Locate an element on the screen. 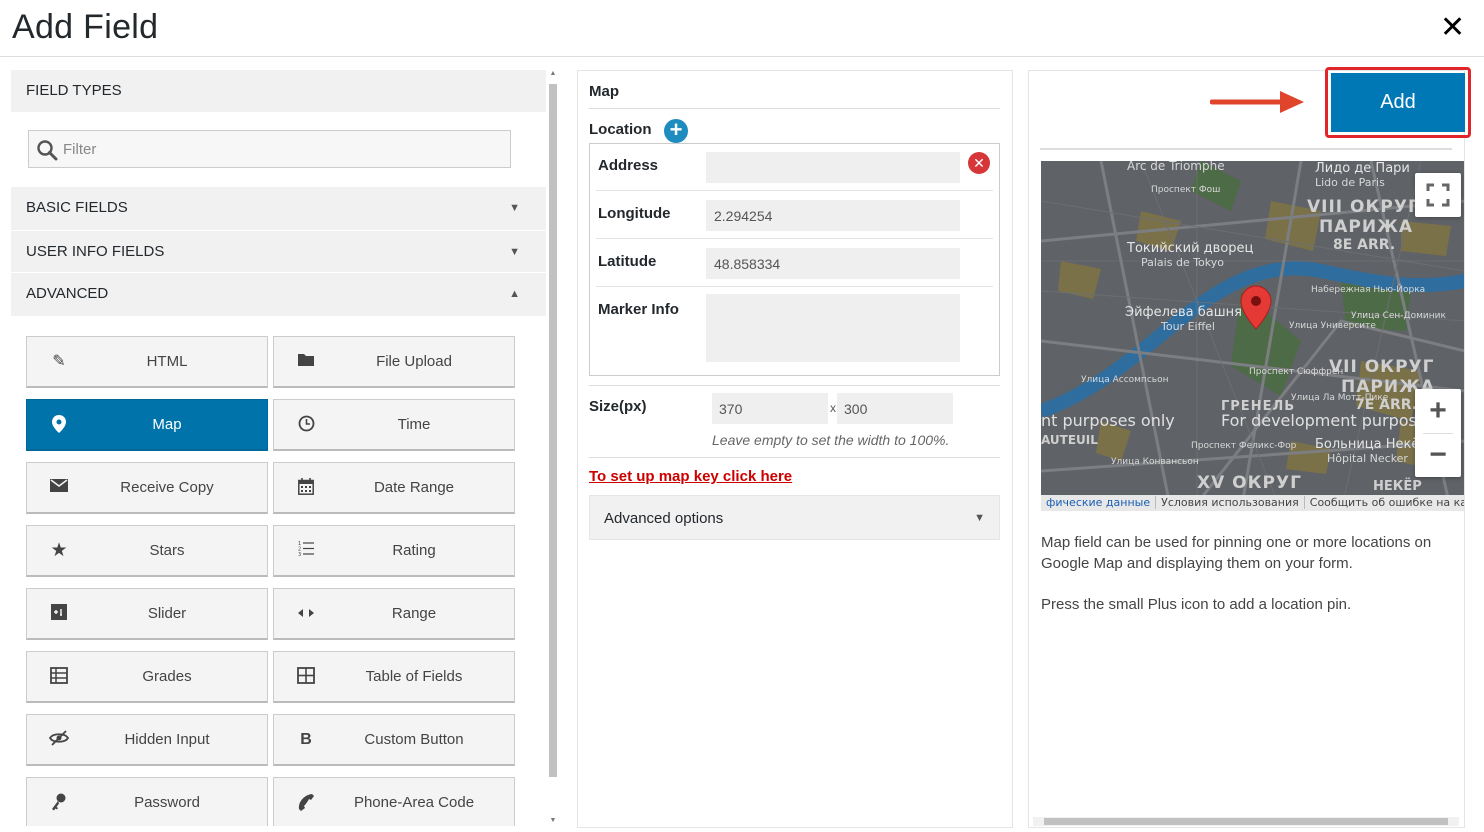 The image size is (1484, 832). scroll-up-arrow-icon: ▲ is located at coordinates (553, 73).